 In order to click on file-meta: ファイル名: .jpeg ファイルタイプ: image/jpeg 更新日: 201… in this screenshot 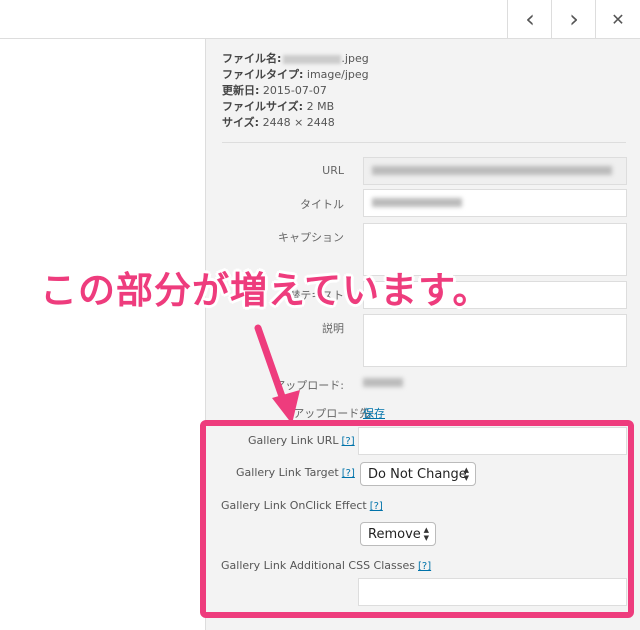, I will do `click(295, 91)`.